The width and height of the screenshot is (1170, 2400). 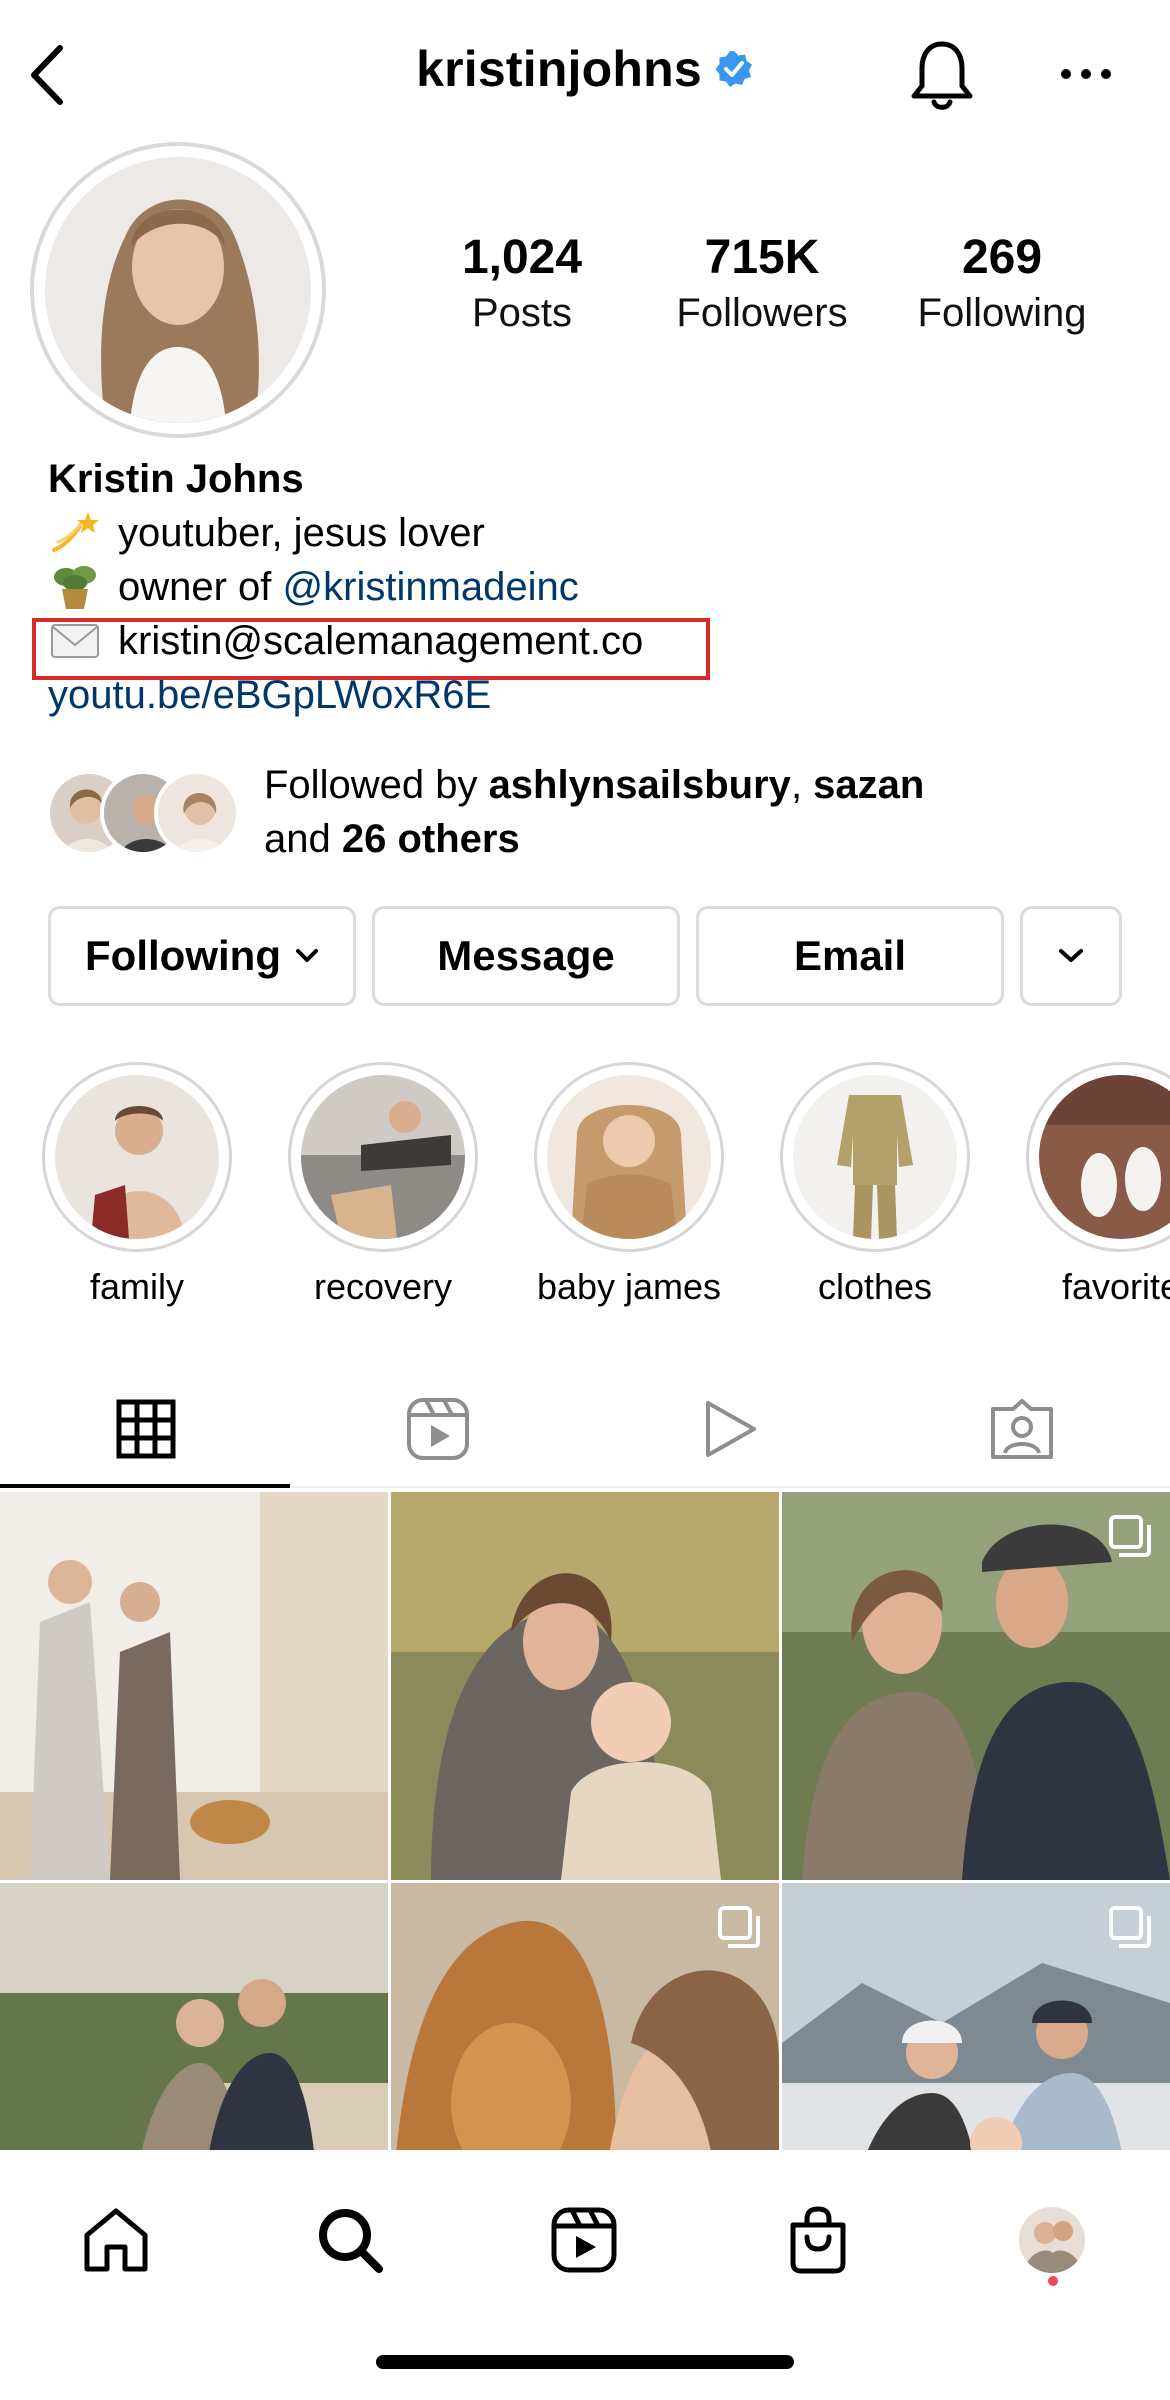 What do you see at coordinates (629, 1286) in the screenshot?
I see `highlight-label: baby james` at bounding box center [629, 1286].